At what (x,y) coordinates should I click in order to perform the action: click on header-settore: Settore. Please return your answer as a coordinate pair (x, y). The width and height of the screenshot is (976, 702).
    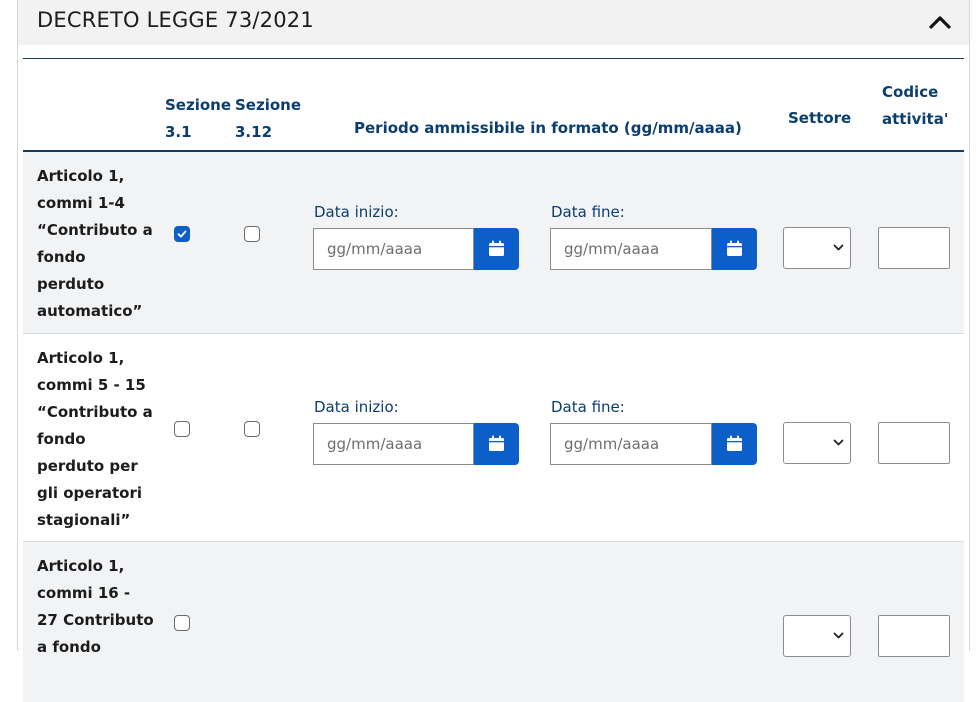
    Looking at the image, I should click on (820, 118).